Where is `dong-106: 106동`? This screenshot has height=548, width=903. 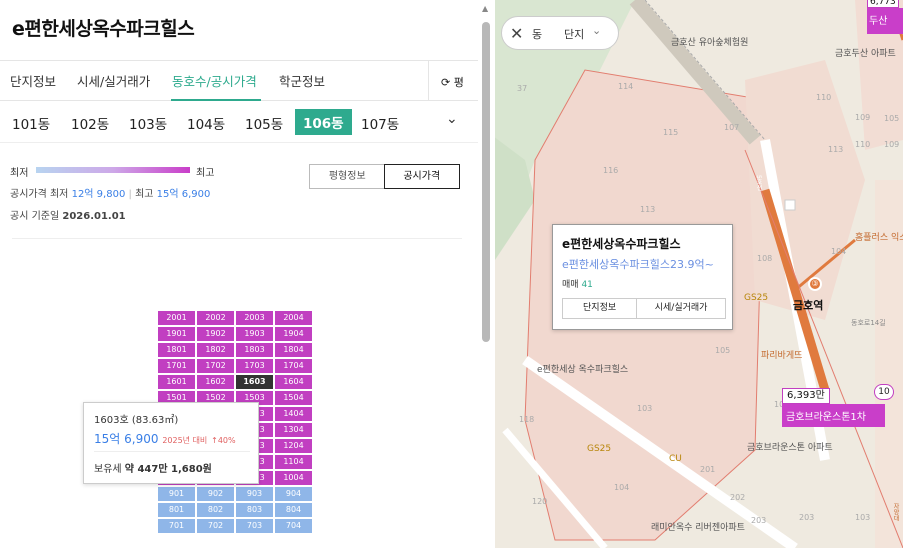
dong-106: 106동 is located at coordinates (323, 122).